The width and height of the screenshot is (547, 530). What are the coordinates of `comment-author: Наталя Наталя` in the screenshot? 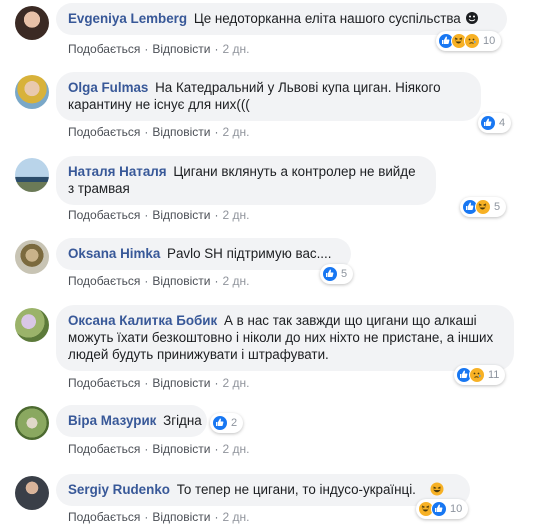 It's located at (117, 171).